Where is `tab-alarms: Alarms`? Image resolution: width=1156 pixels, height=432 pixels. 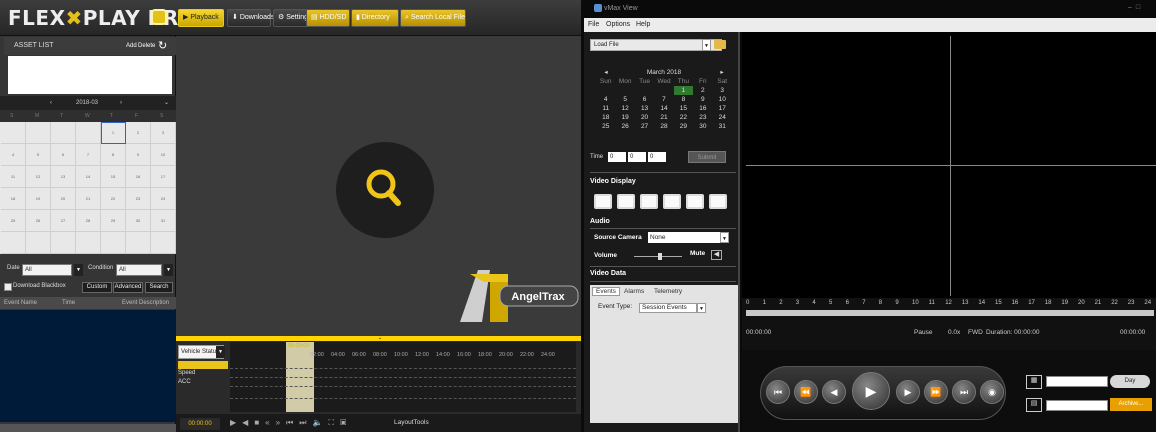 tab-alarms: Alarms is located at coordinates (634, 291).